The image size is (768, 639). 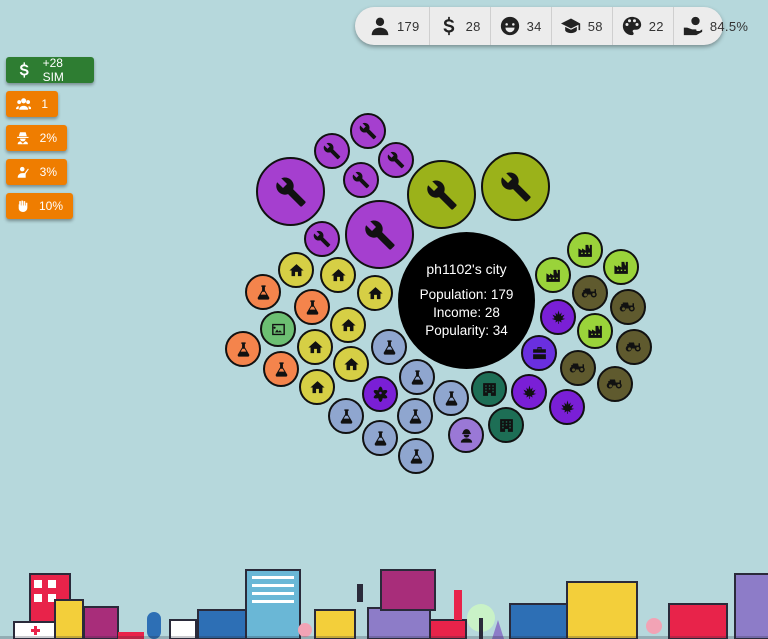 I want to click on city-name: ph1102's city, so click(x=466, y=269).